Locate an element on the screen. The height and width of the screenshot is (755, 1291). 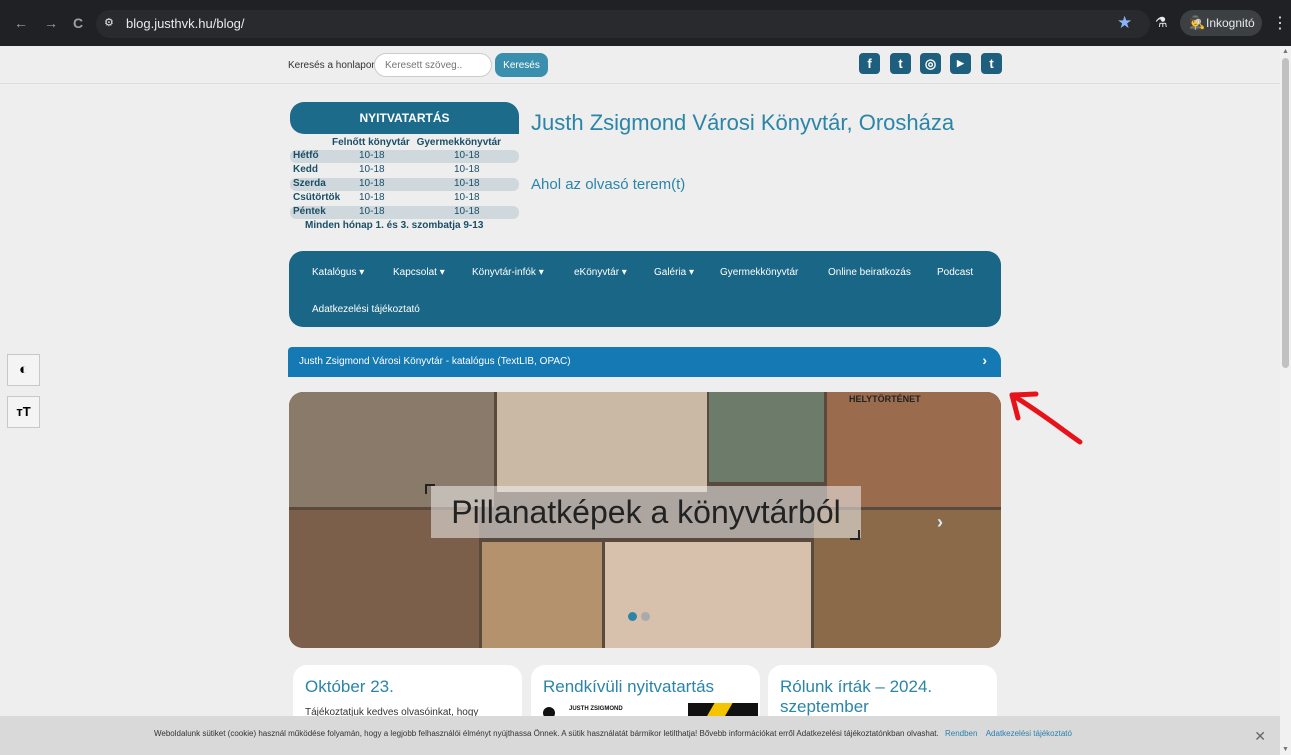
incognito-icon: 🕵 is located at coordinates (1197, 22).